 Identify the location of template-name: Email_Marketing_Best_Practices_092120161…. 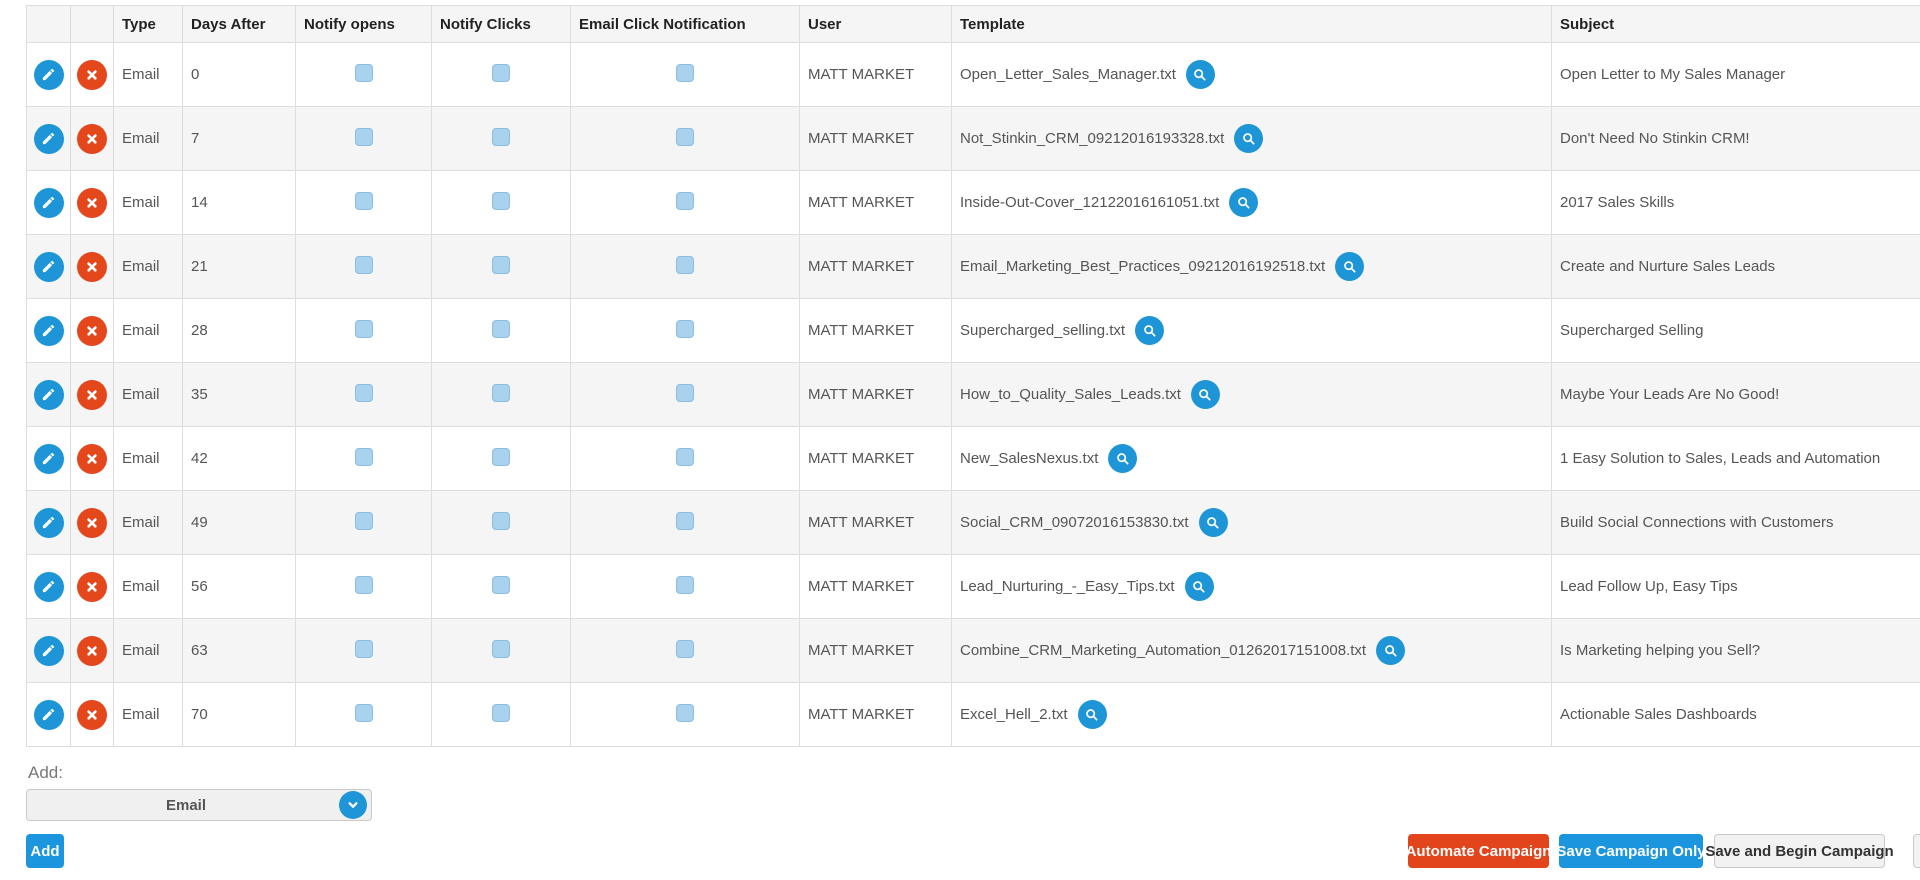
(1143, 266).